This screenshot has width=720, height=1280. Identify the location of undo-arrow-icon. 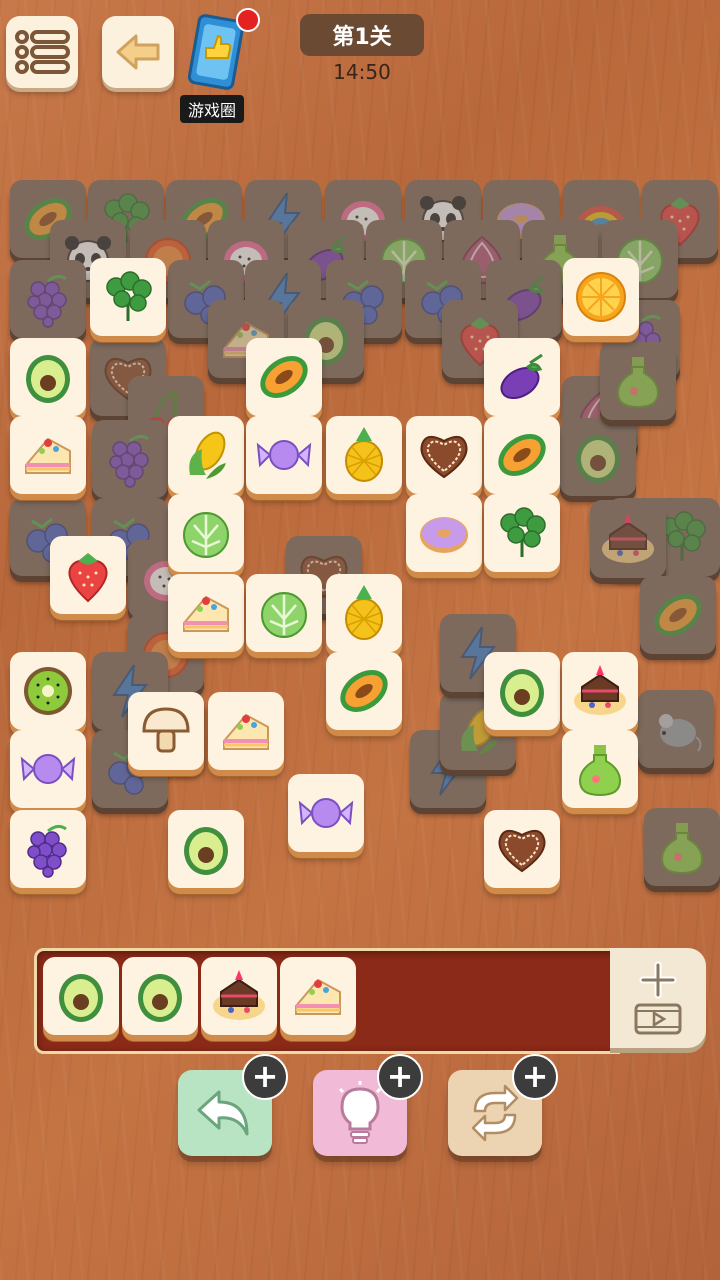
(223, 1113).